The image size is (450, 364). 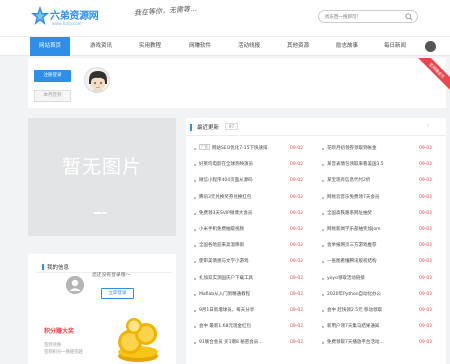 I want to click on list-item: Mafiab从入门到精通教程 09-02, so click(x=250, y=295).